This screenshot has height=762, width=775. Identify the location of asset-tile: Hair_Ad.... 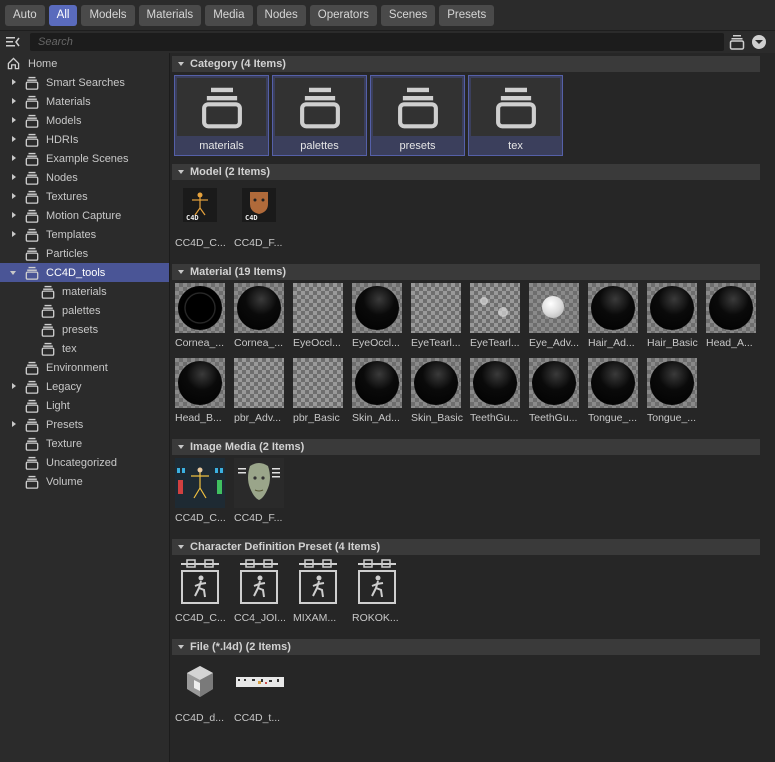
(614, 318).